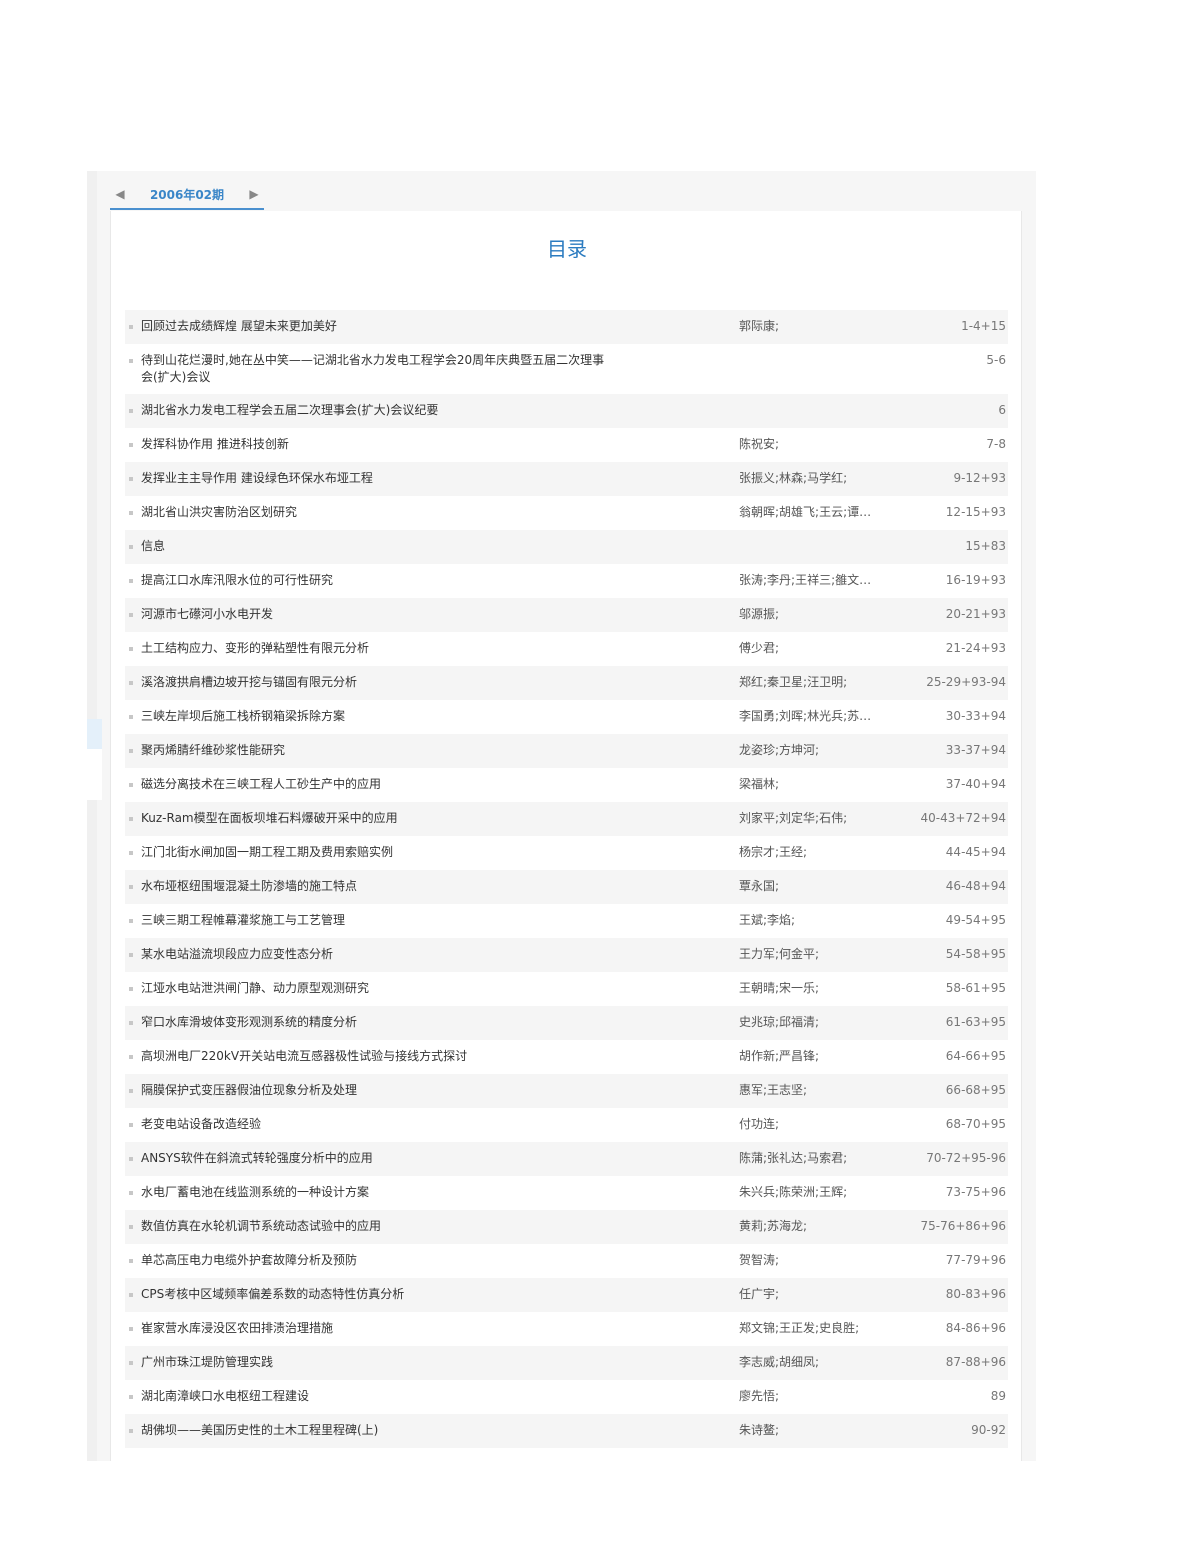 This screenshot has width=1200, height=1559. I want to click on article-title-link: 江门北街水闸加固一期工程工期及费用索赔实例, so click(375, 852).